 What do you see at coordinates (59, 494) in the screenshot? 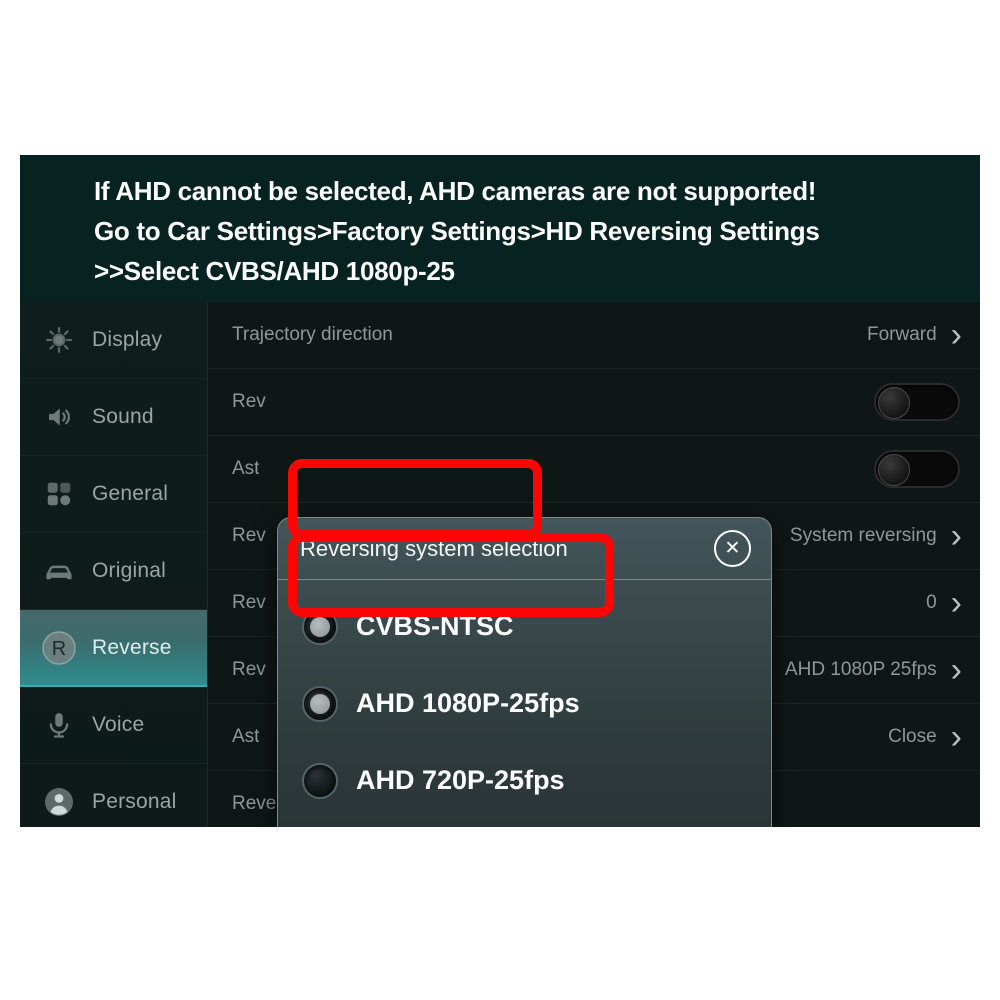
I see `grid-icon` at bounding box center [59, 494].